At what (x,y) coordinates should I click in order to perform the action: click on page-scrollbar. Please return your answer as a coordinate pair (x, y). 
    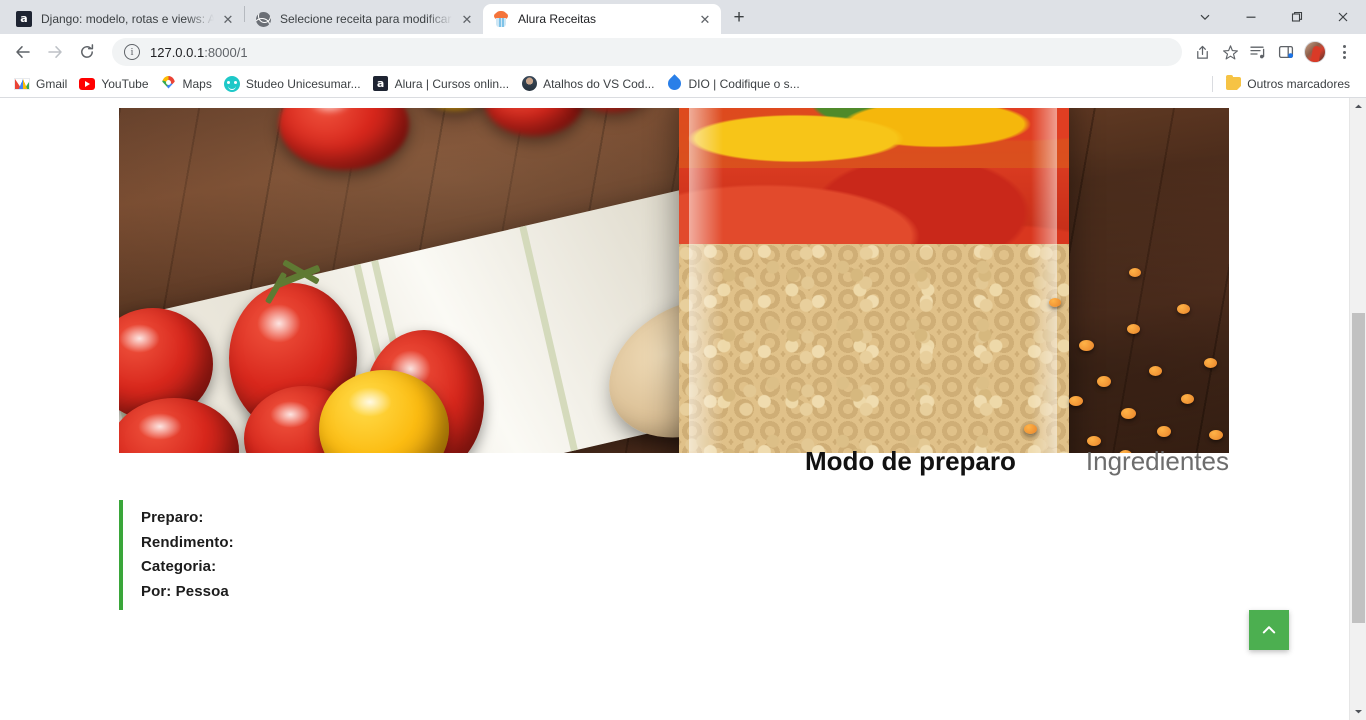
    Looking at the image, I should click on (1357, 409).